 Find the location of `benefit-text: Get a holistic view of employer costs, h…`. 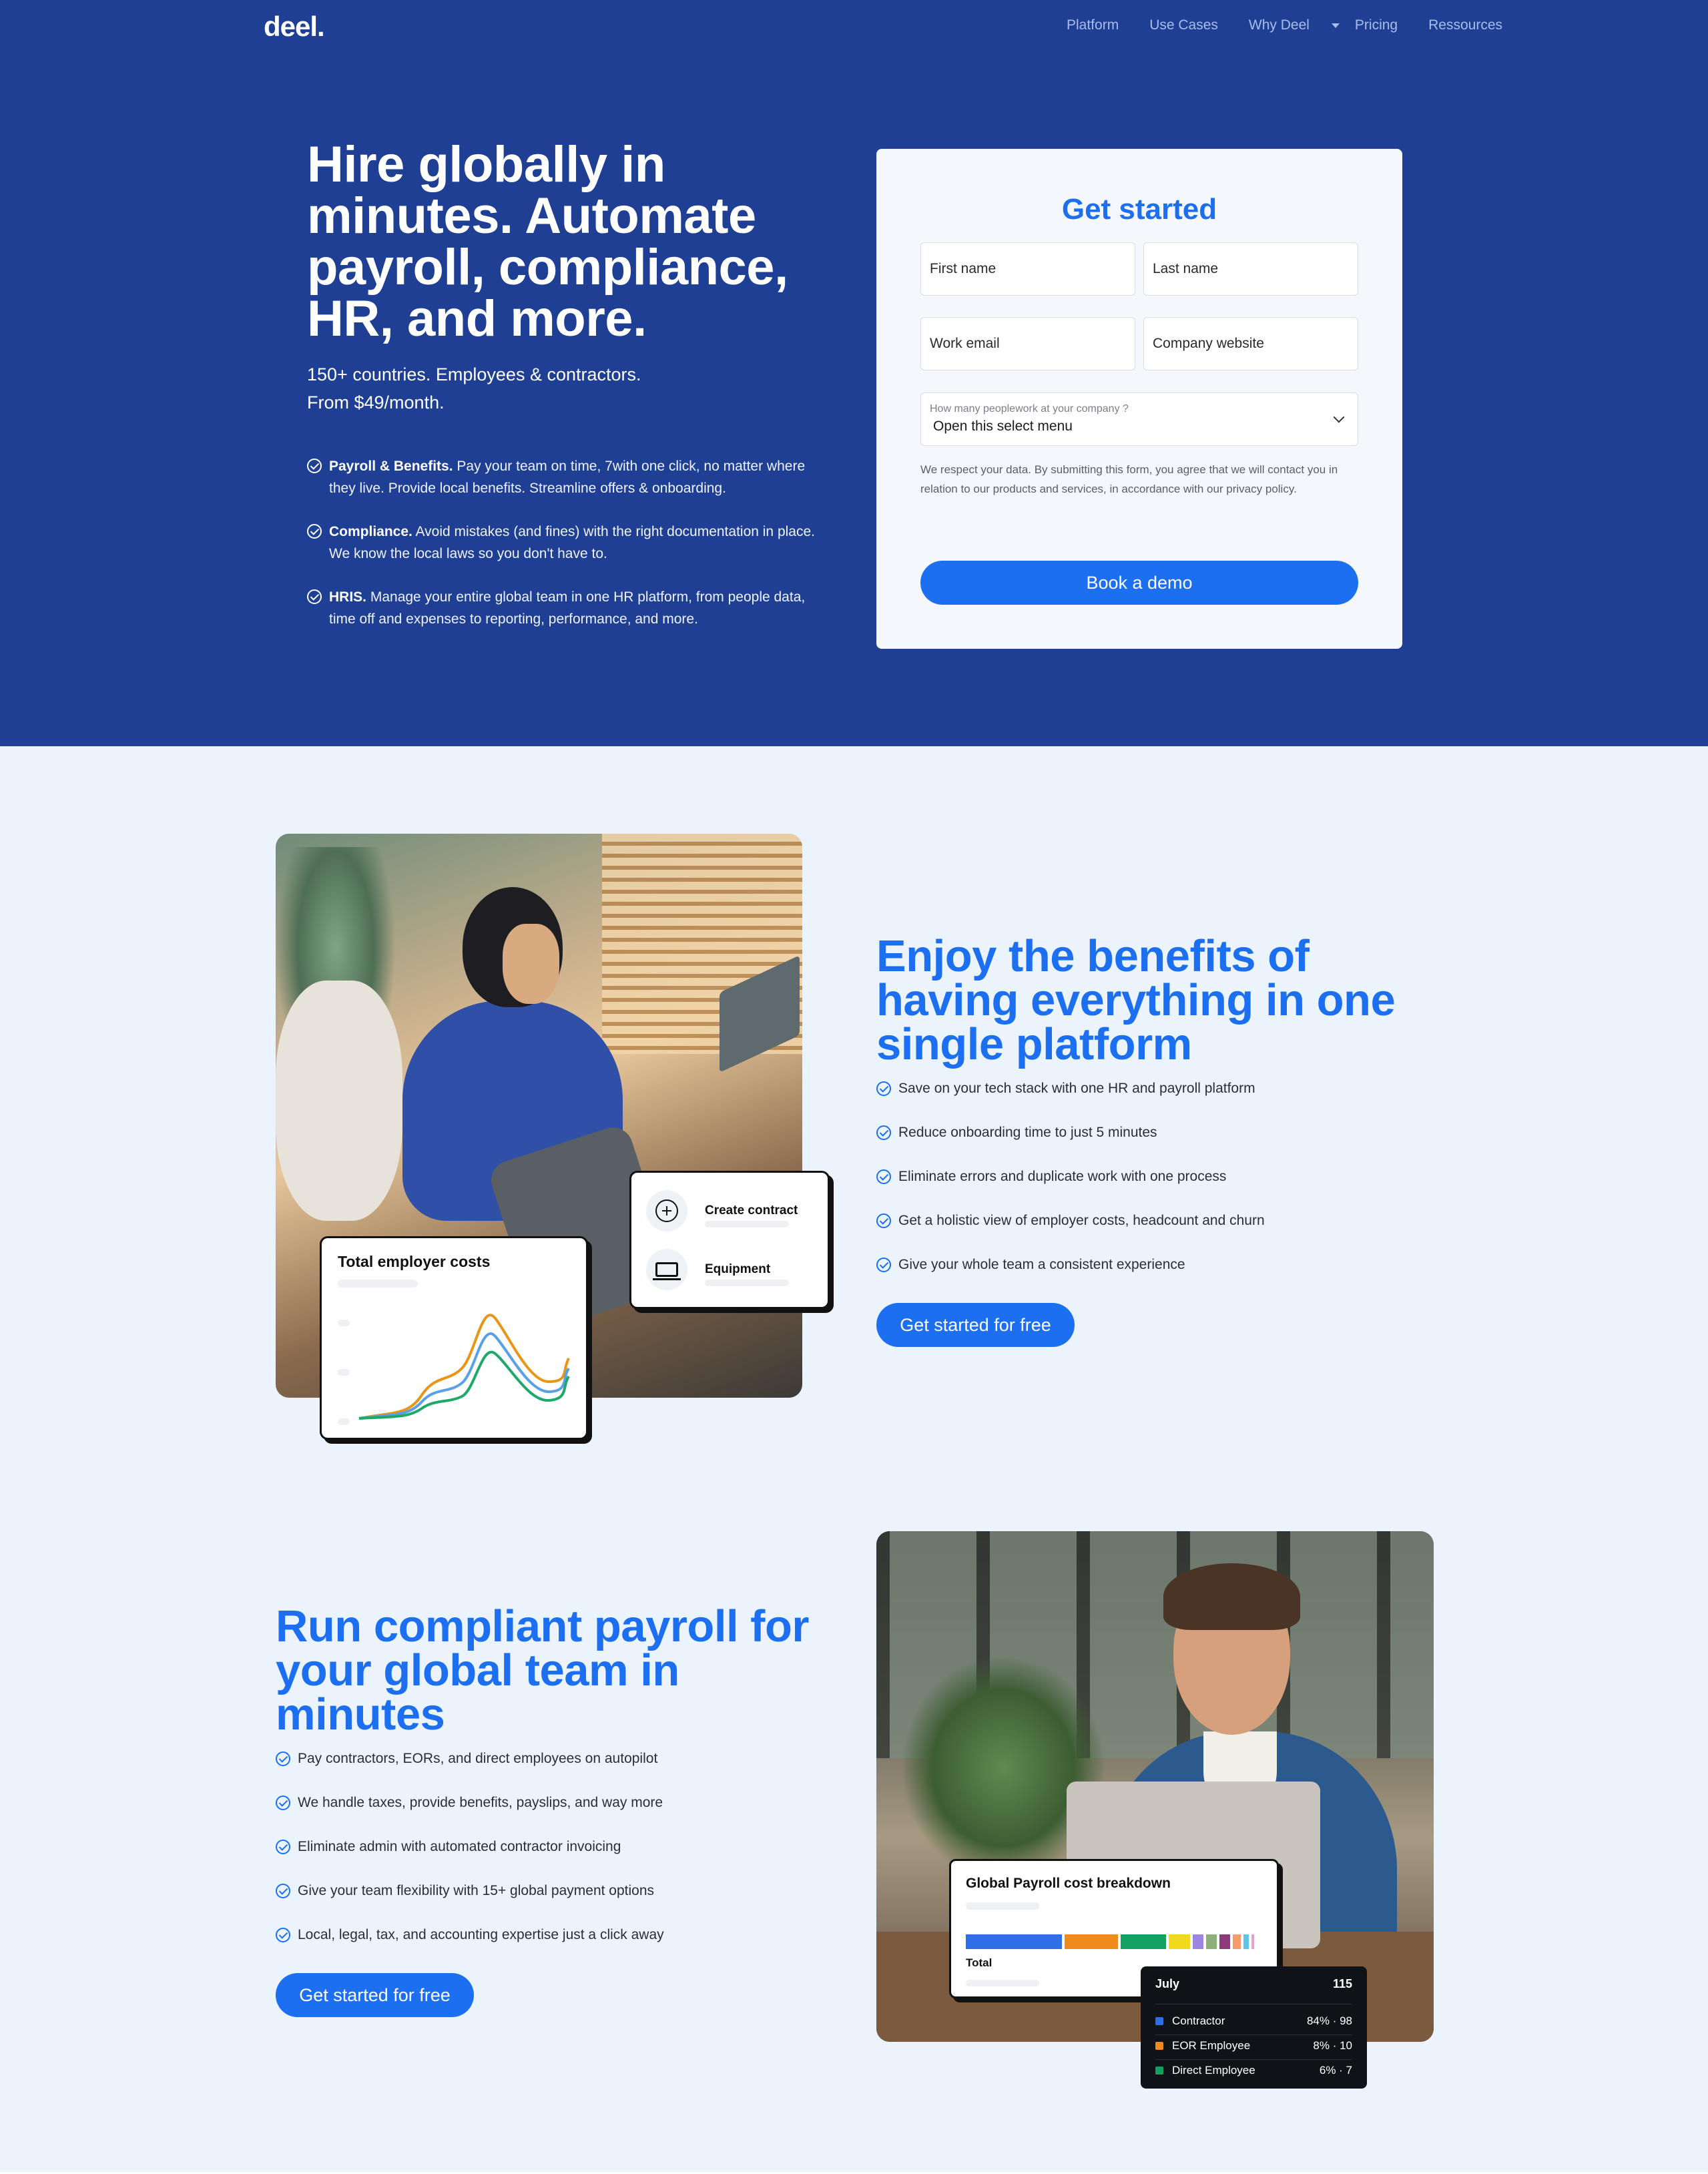

benefit-text: Get a holistic view of employer costs, h… is located at coordinates (1082, 1220).